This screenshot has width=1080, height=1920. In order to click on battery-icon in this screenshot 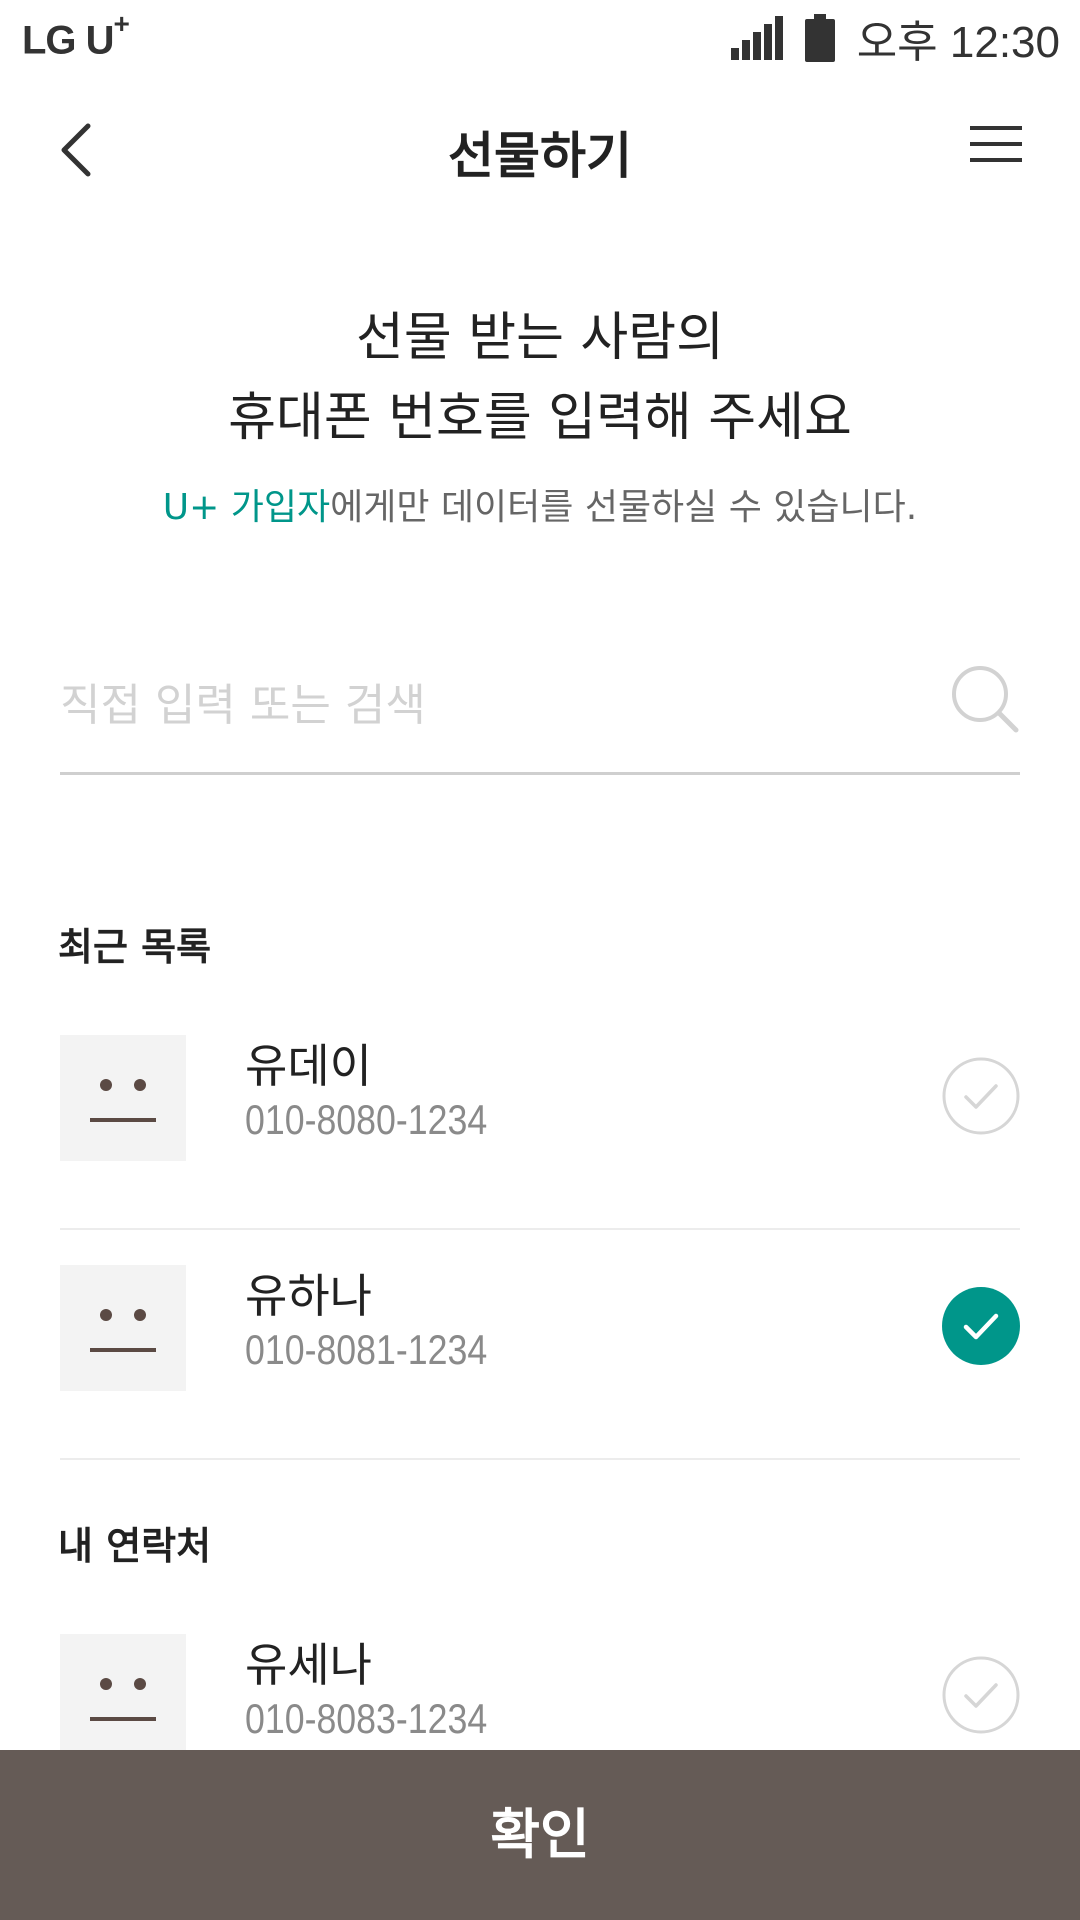, I will do `click(819, 38)`.